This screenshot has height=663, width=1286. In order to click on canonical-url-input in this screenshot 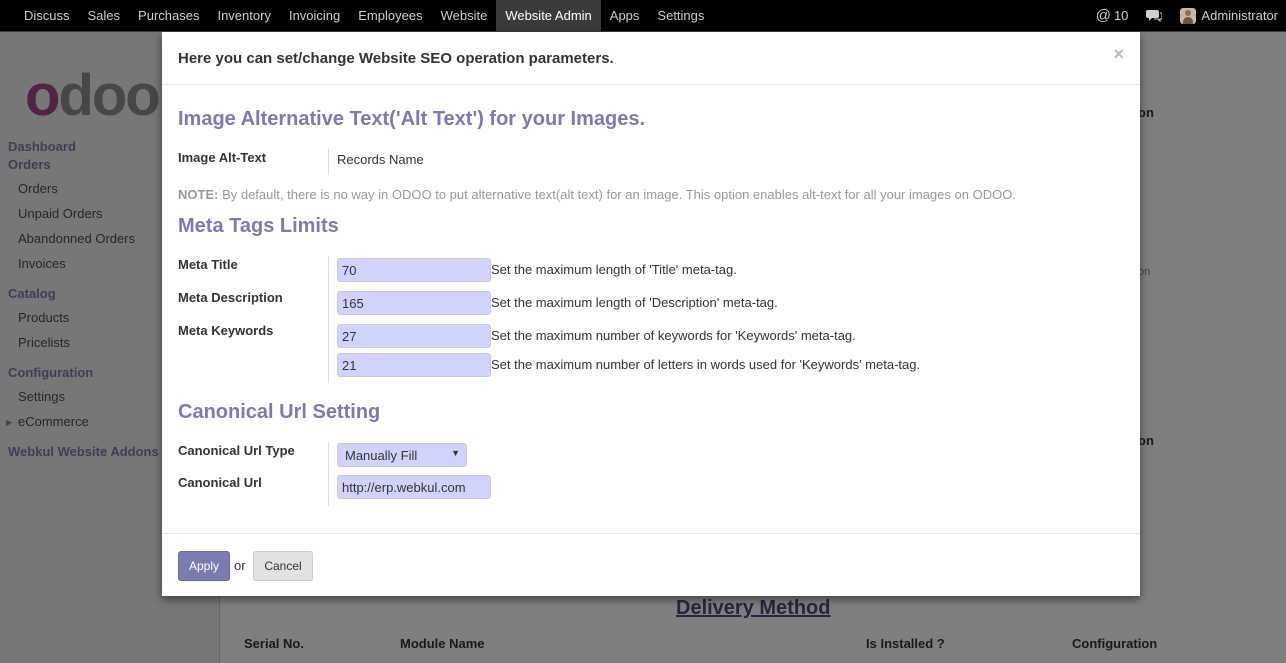, I will do `click(414, 487)`.